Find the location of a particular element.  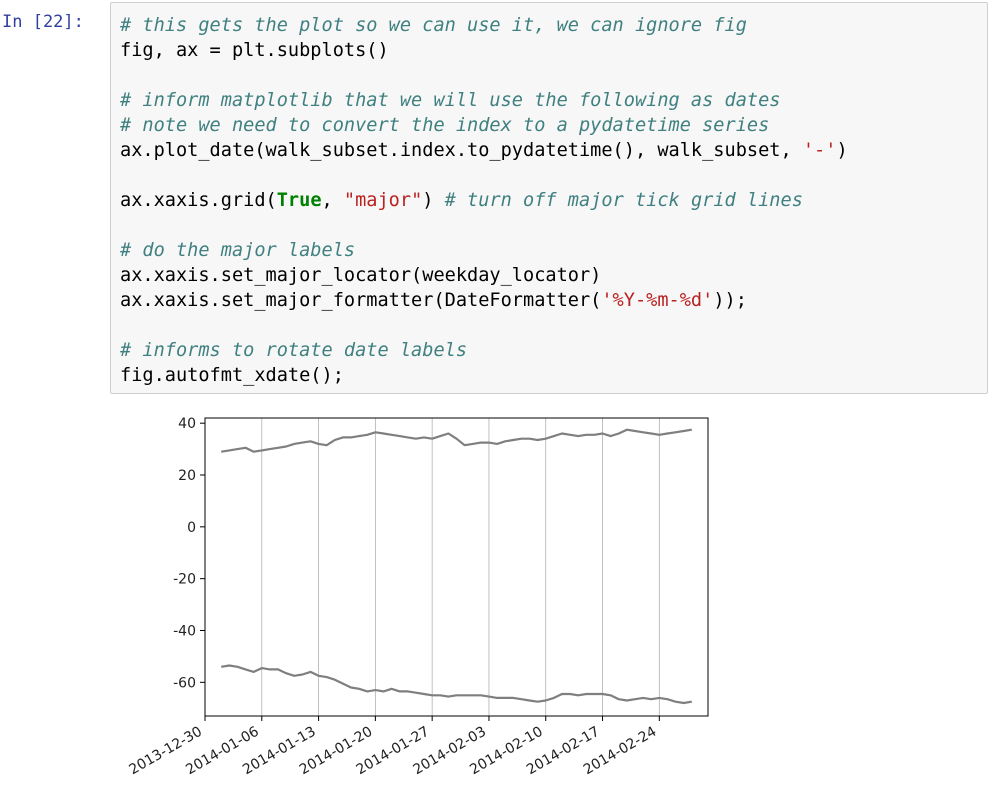

y-tick-label: -60 is located at coordinates (184, 683).